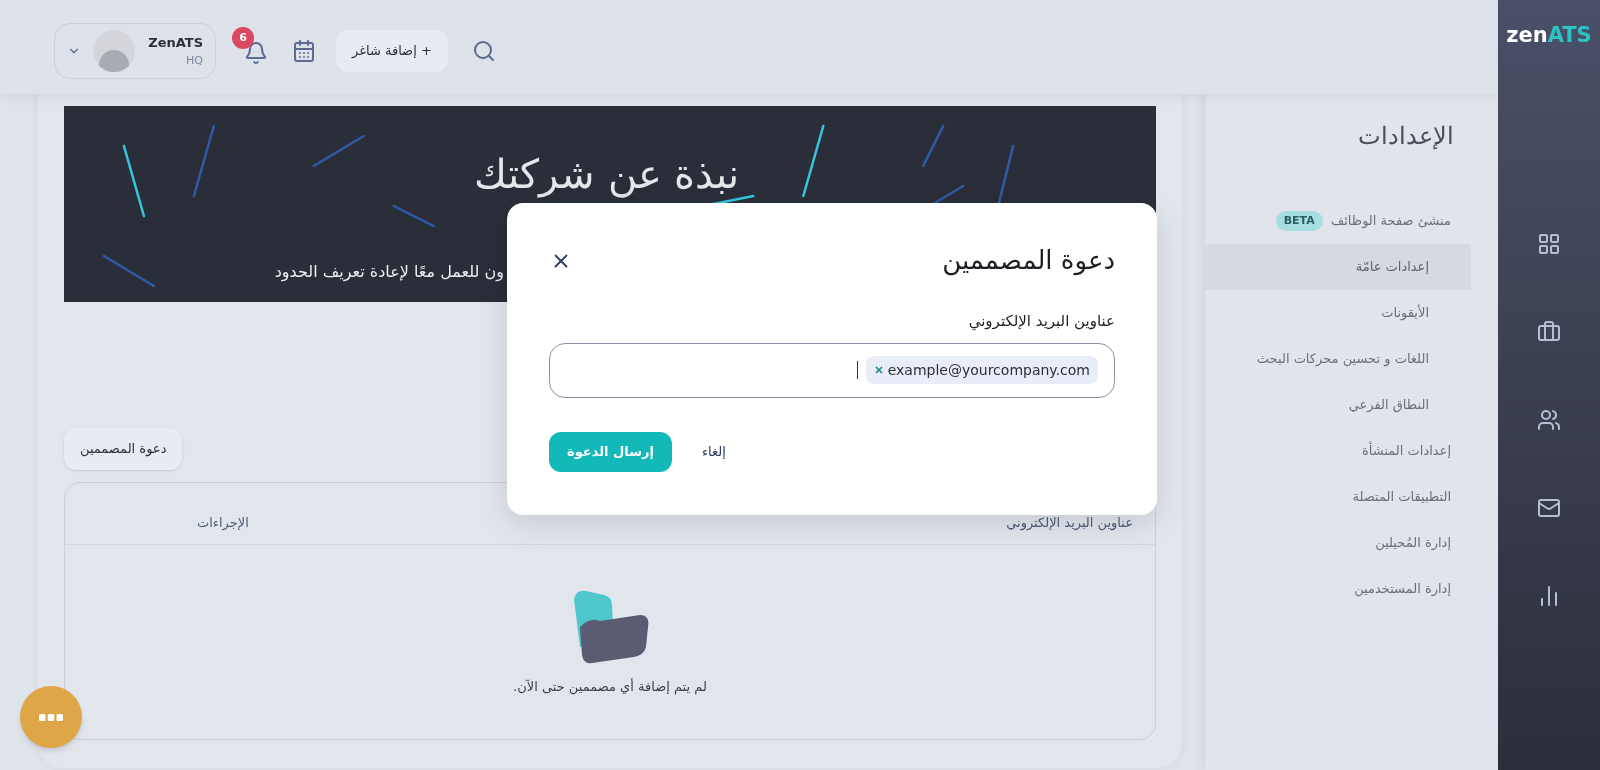  Describe the element at coordinates (1549, 331) in the screenshot. I see `briefcase-icon` at that location.